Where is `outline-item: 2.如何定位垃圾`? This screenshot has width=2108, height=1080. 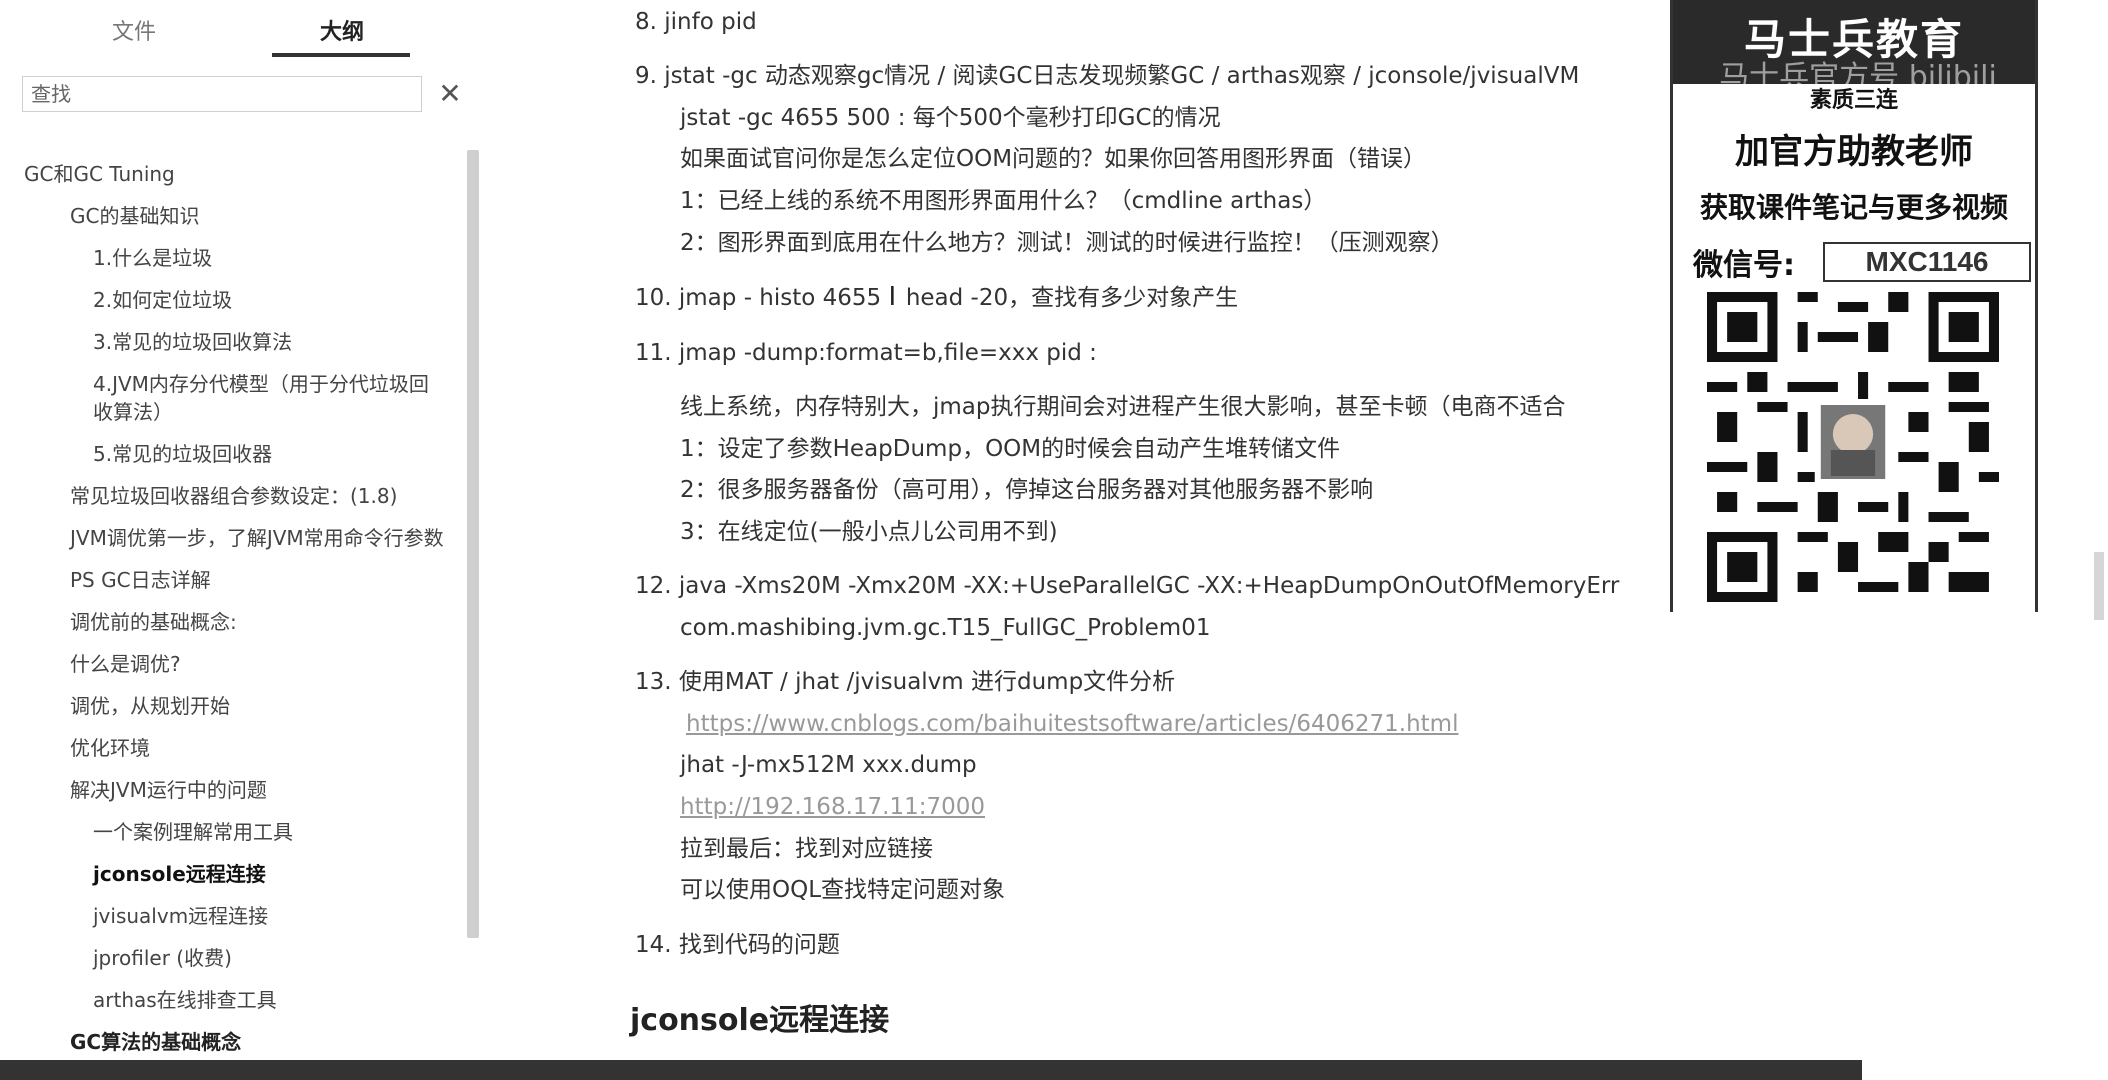 outline-item: 2.如何定位垃圾 is located at coordinates (227, 300).